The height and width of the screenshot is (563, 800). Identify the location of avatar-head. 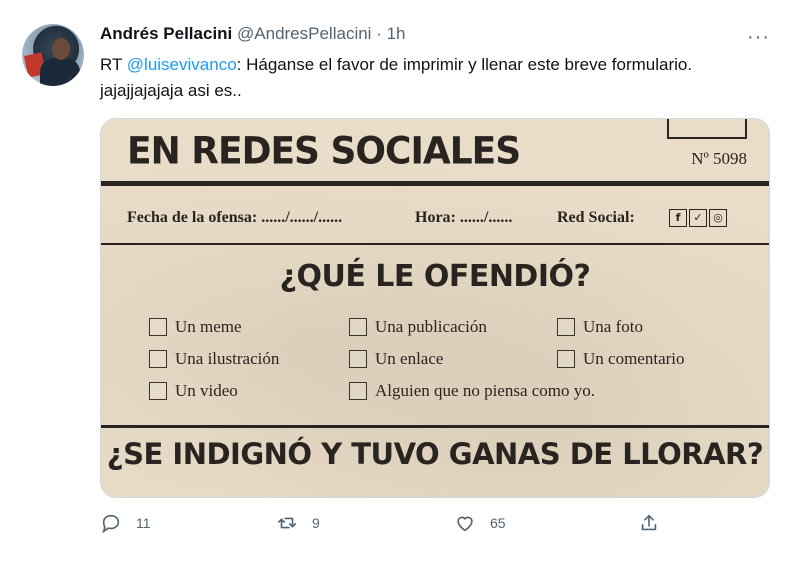
(61, 49).